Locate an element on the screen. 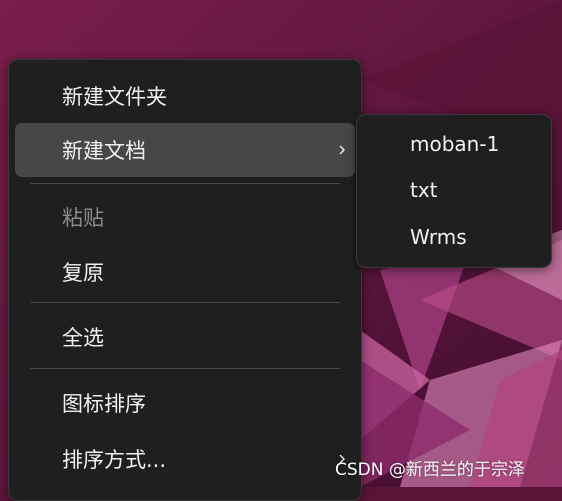 The width and height of the screenshot is (562, 501). menu-item-arrange-icons: 图标排序 is located at coordinates (185, 403).